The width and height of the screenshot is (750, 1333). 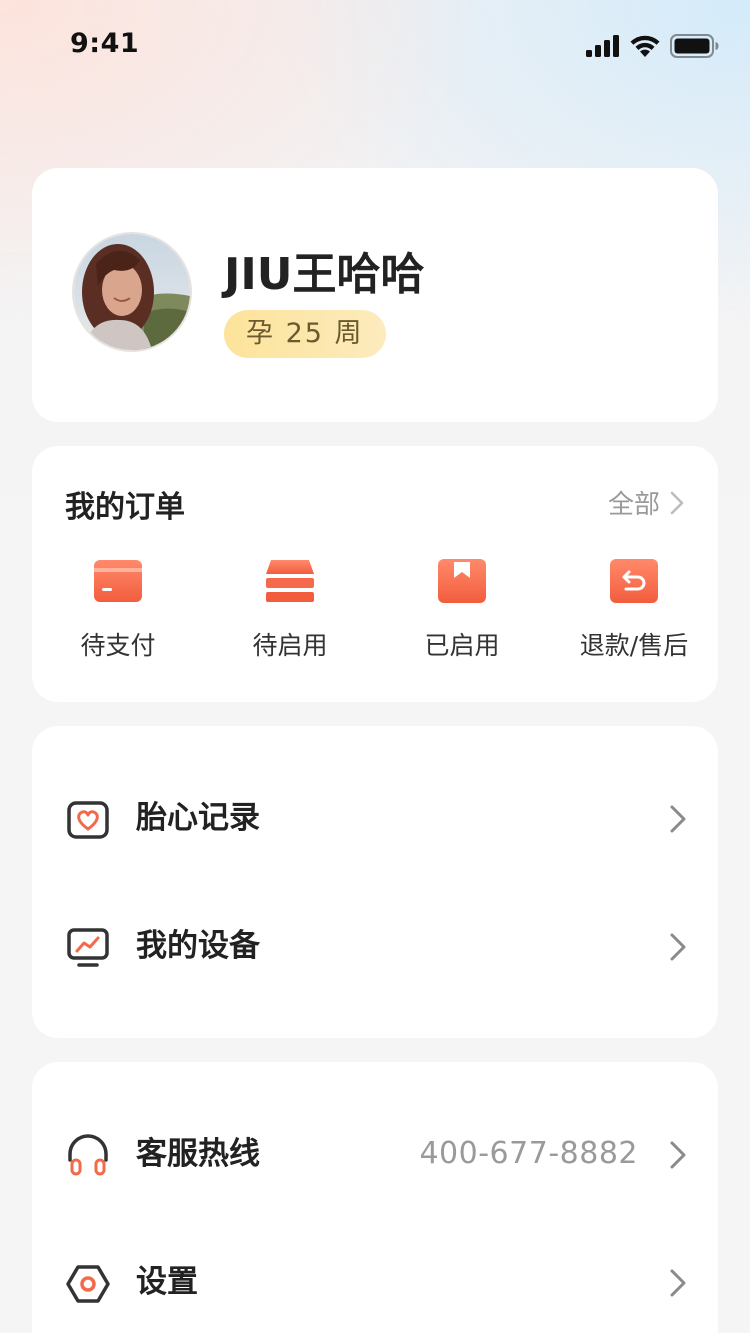 I want to click on status-bar: 9:41, so click(x=375, y=44).